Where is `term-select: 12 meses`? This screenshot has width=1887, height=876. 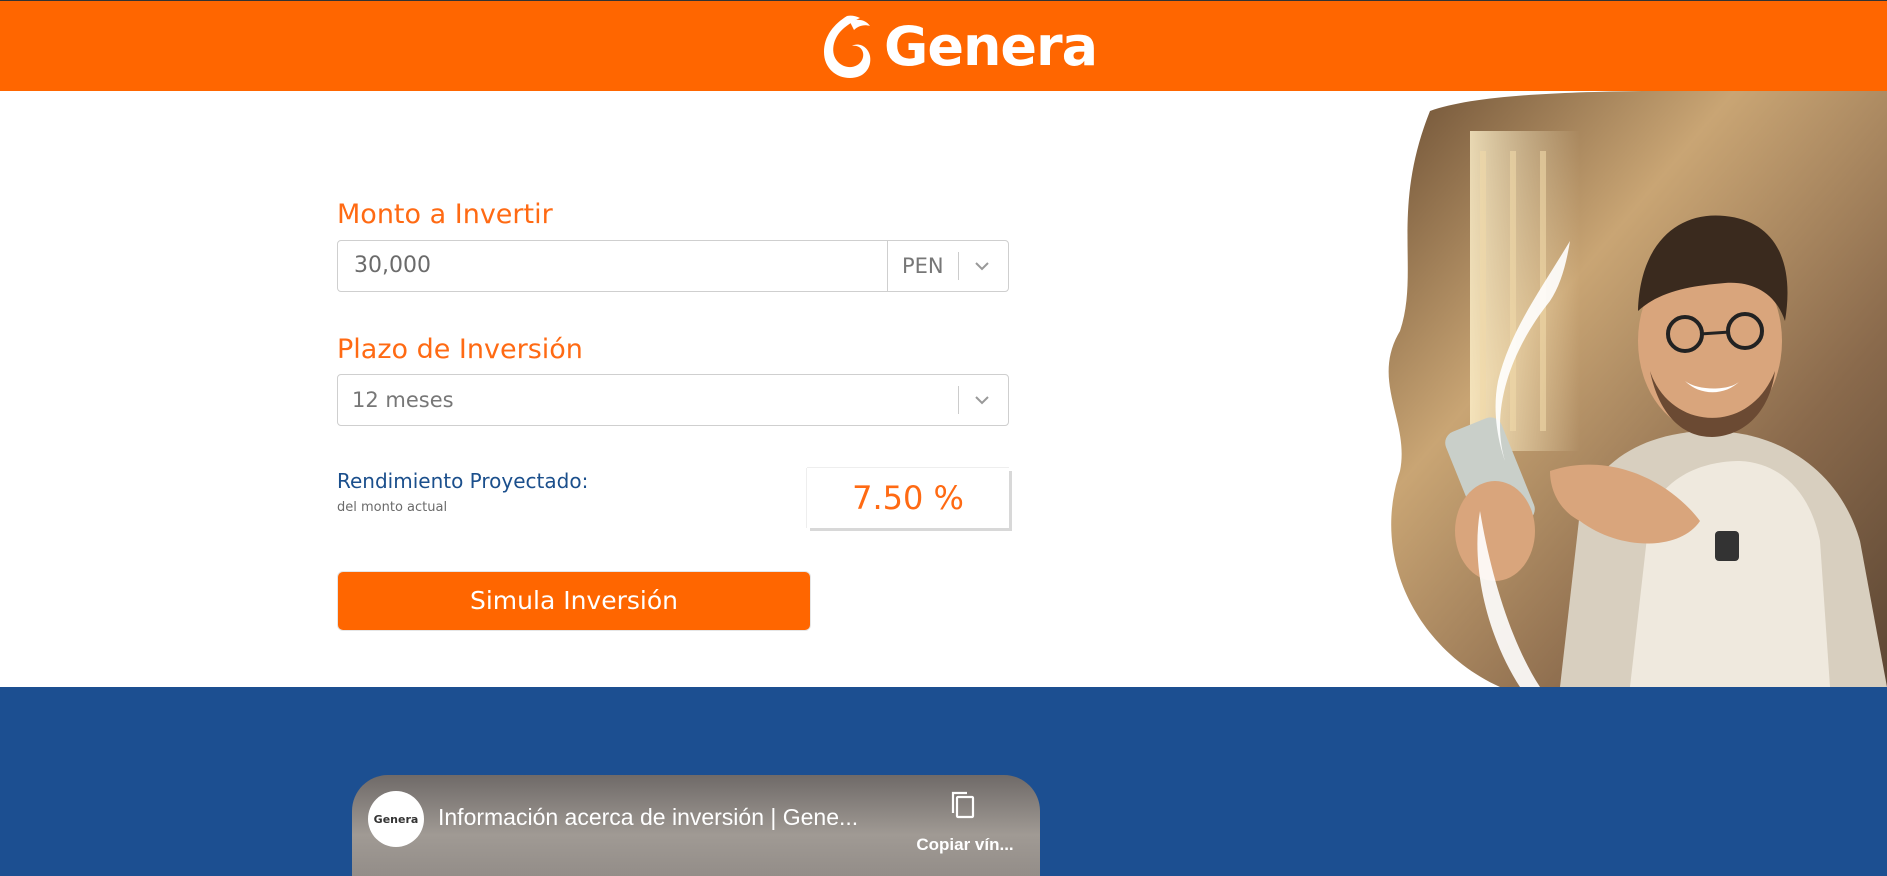
term-select: 12 meses is located at coordinates (673, 400).